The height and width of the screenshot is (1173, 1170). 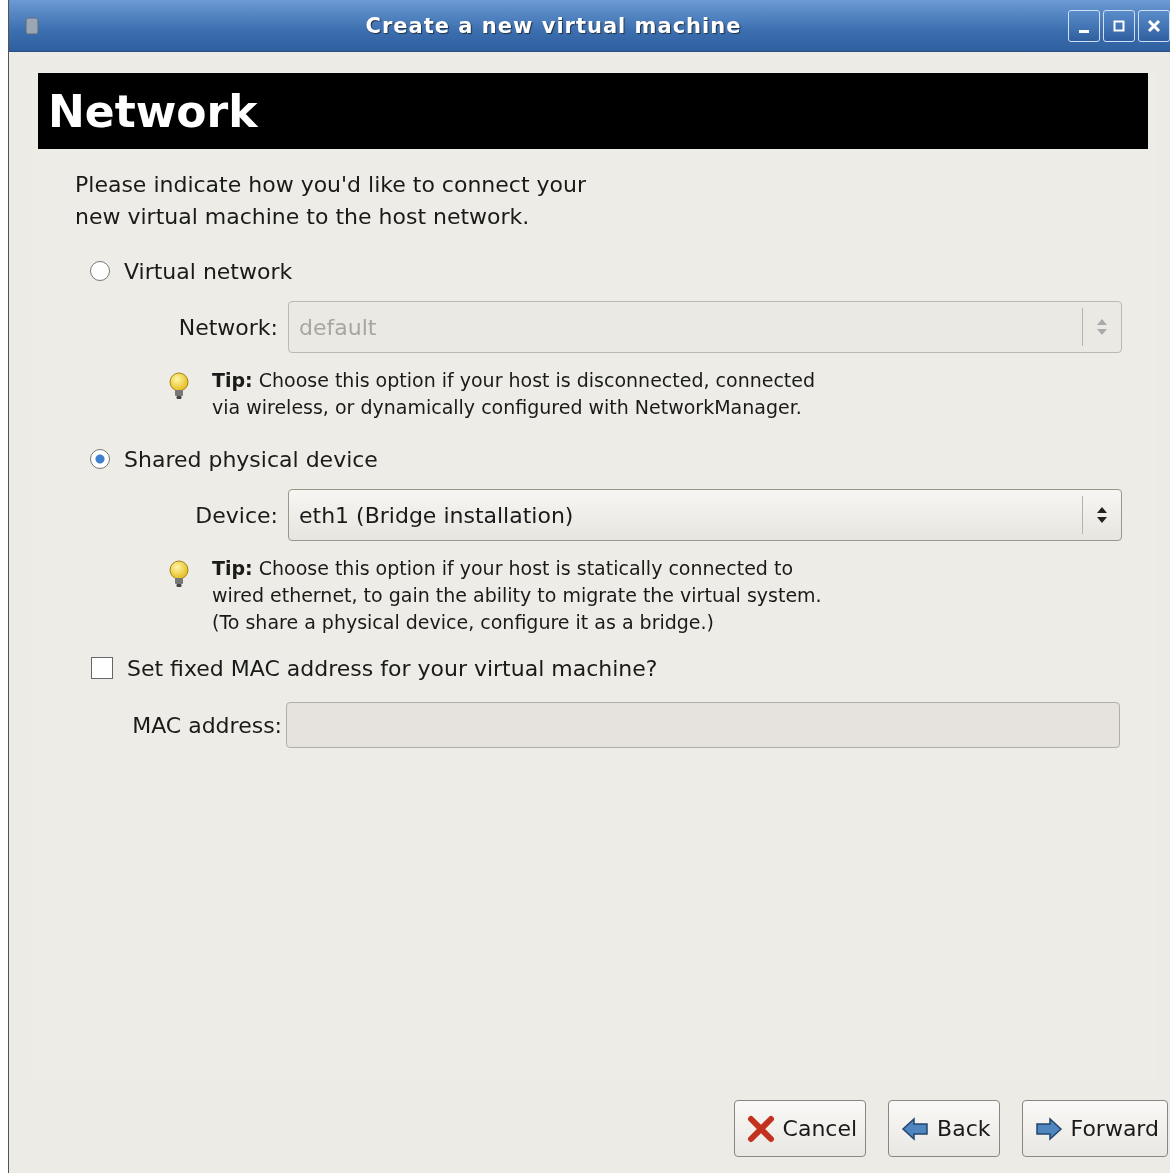 I want to click on close-icon, so click(x=1154, y=25).